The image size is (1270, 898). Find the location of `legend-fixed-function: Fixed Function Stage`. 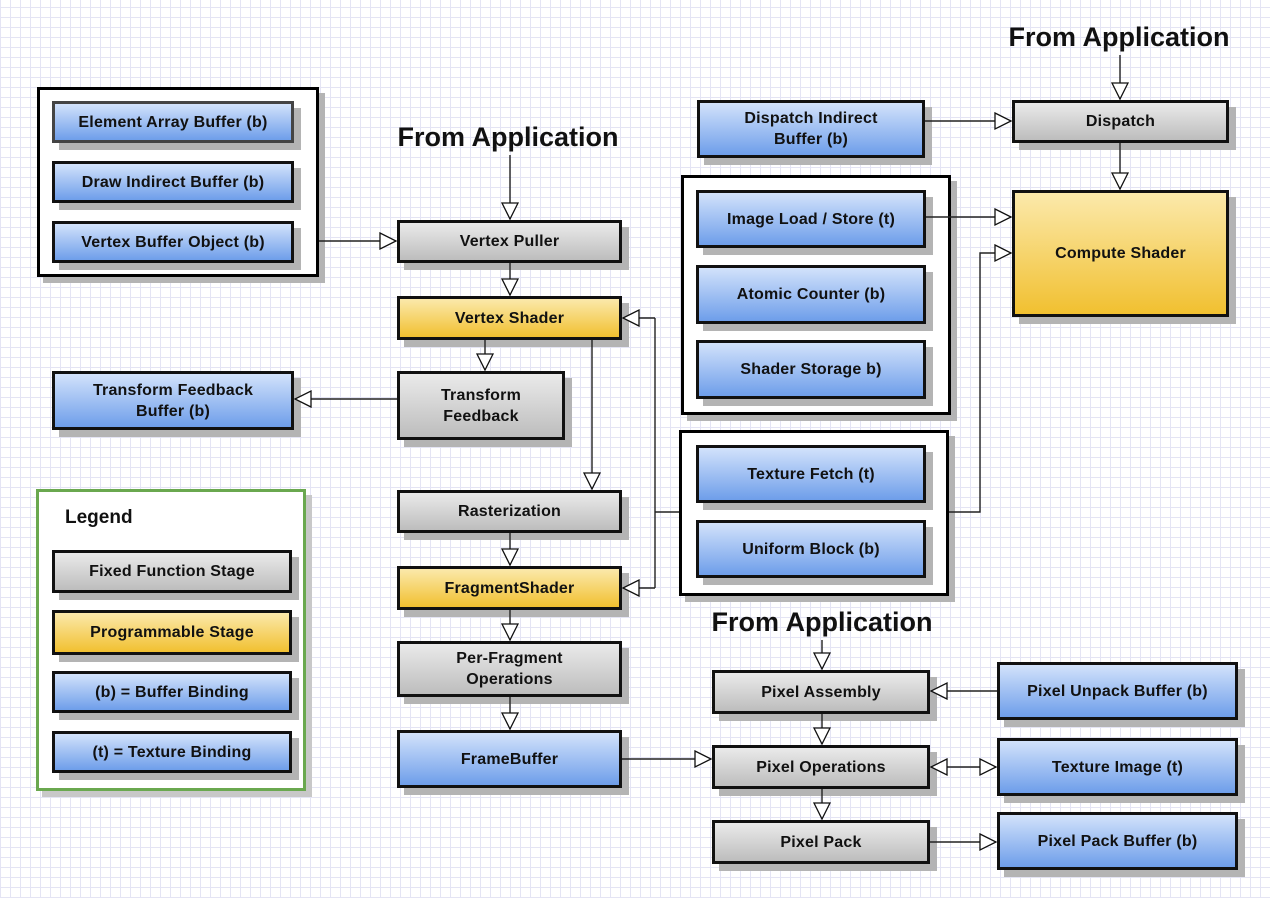

legend-fixed-function: Fixed Function Stage is located at coordinates (172, 571).